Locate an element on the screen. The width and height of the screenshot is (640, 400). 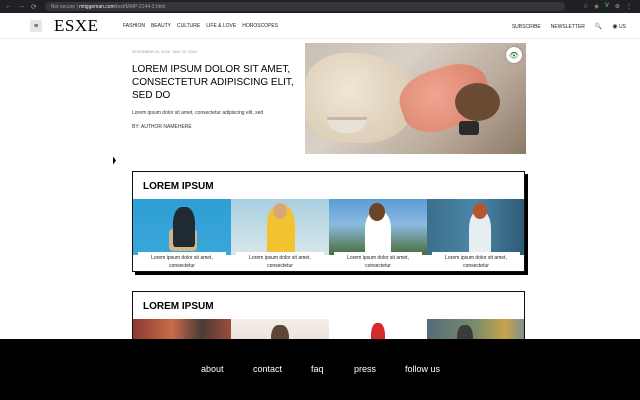
url-host: mtiggeman.com is located at coordinates (97, 6).